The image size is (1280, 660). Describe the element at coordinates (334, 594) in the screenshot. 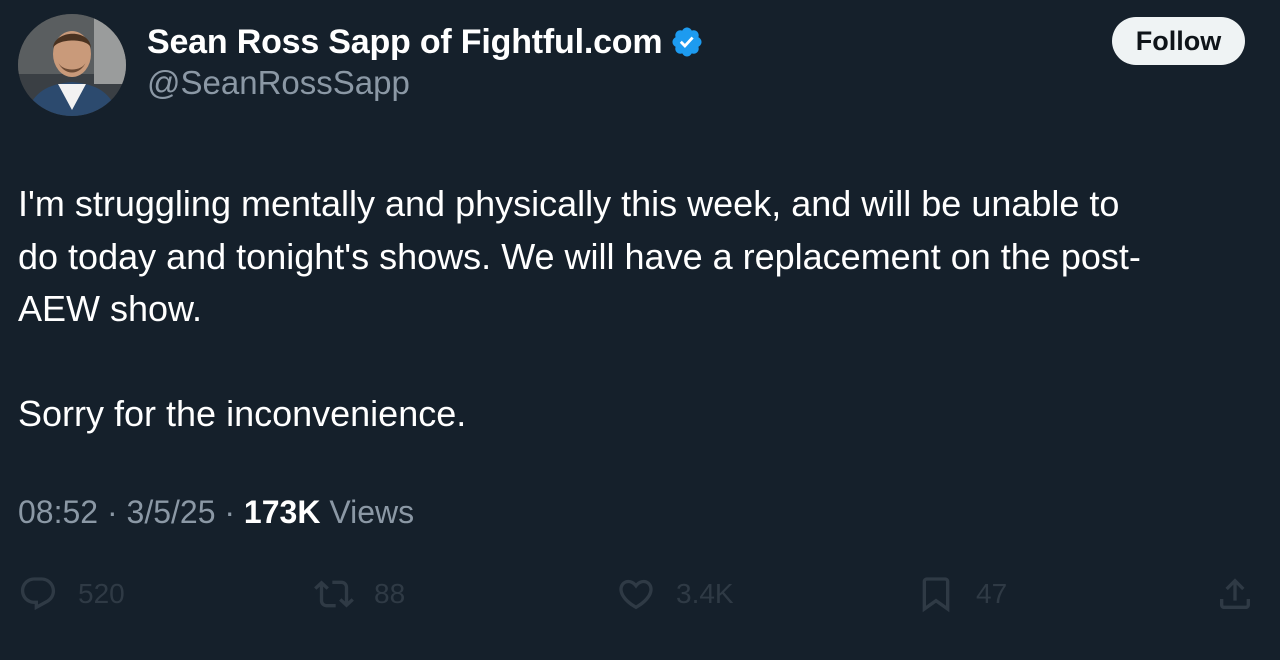

I see `retweet-icon` at that location.